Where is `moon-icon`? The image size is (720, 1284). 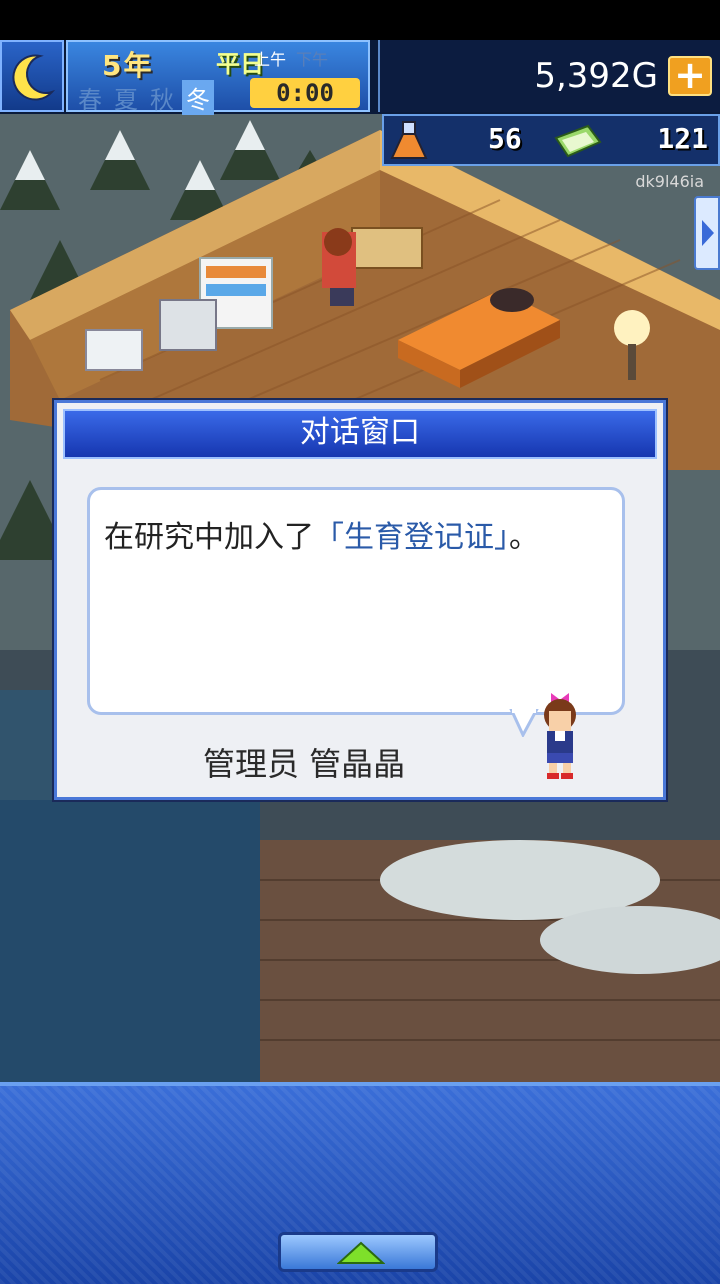
moon-icon is located at coordinates (34, 77).